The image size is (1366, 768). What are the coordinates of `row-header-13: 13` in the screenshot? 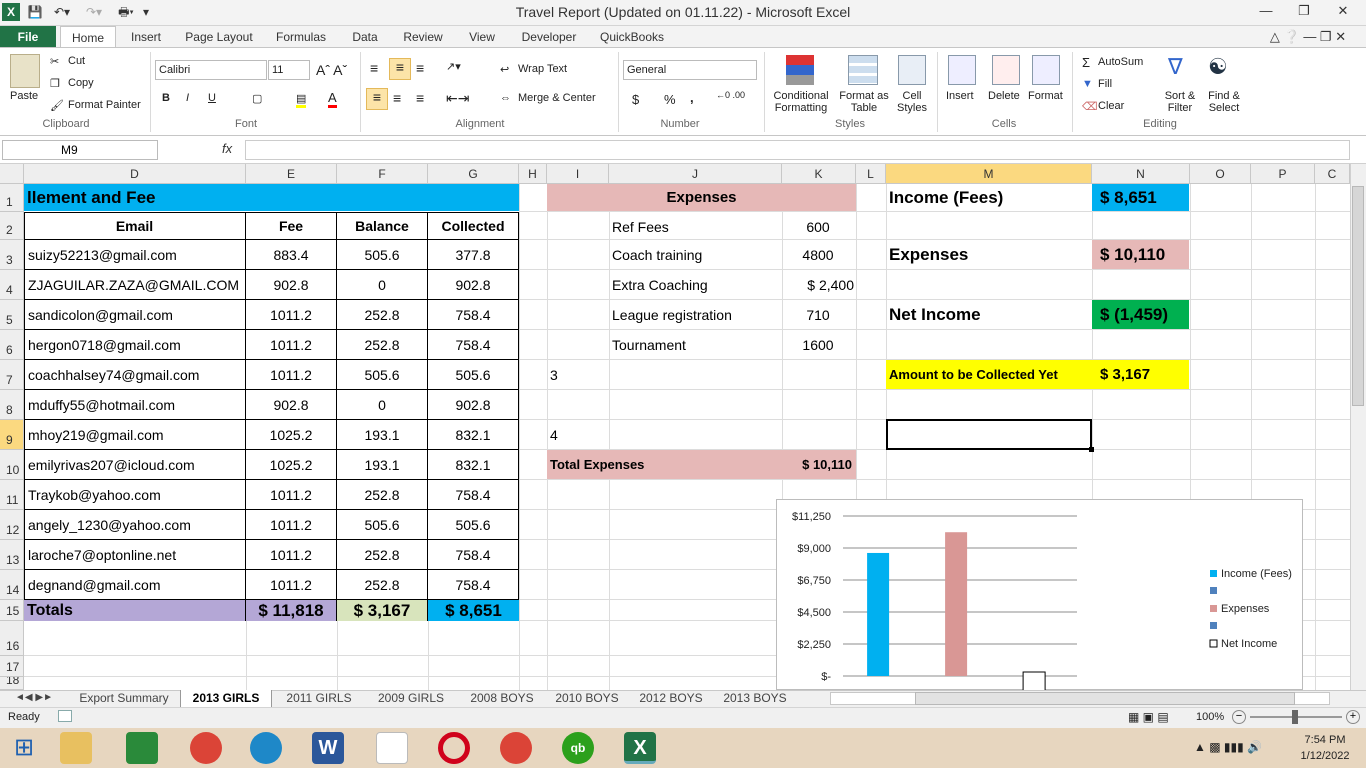 It's located at (12, 555).